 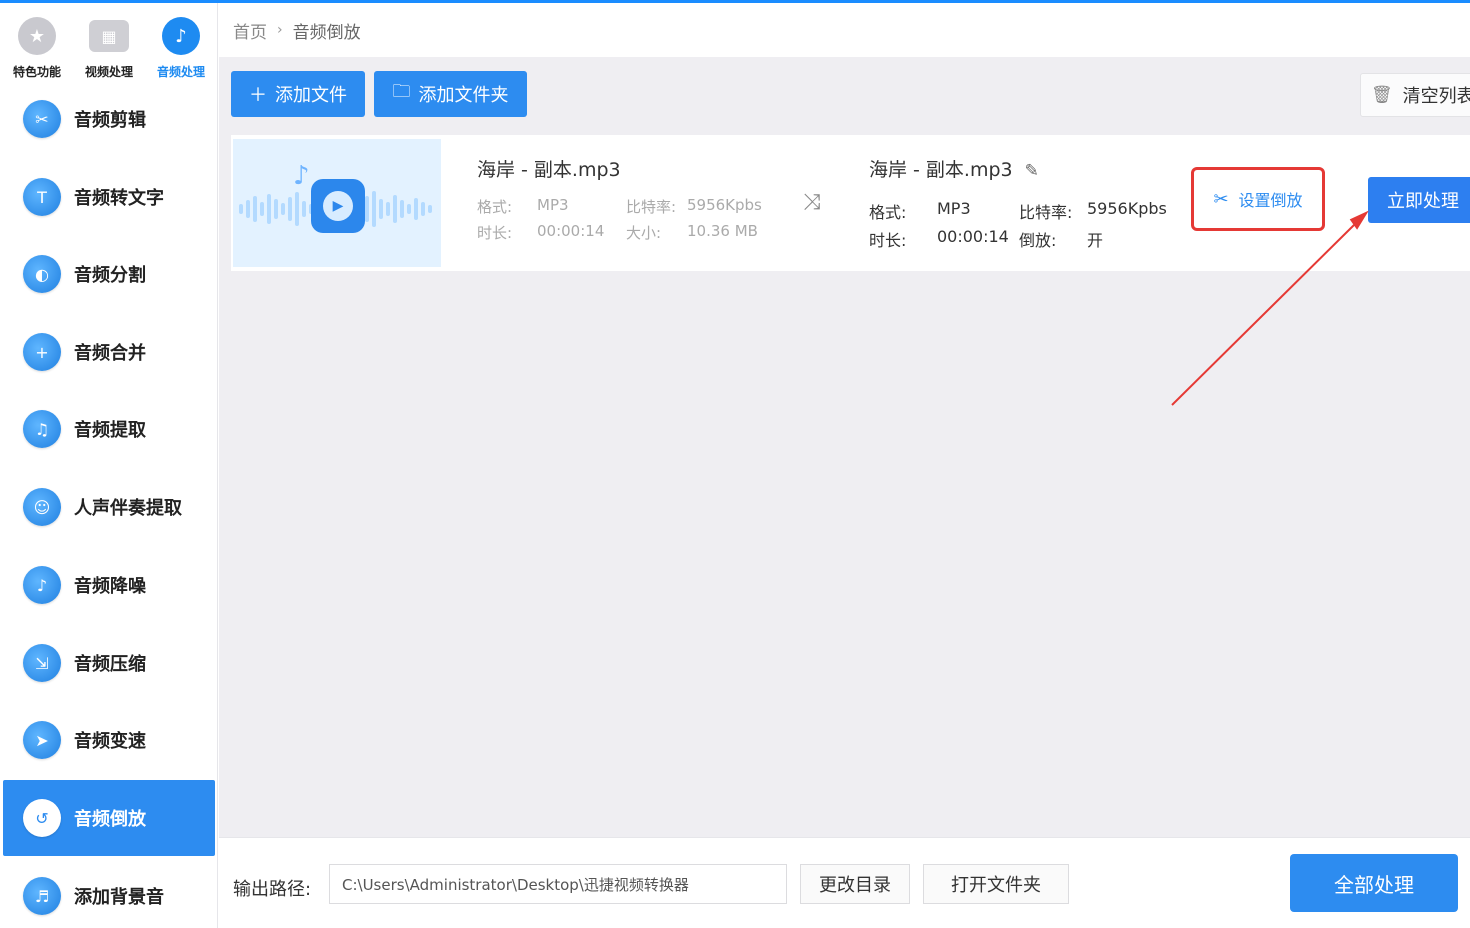 I want to click on menu-item-audio-cut: ✂ 音频剪辑, so click(x=109, y=119).